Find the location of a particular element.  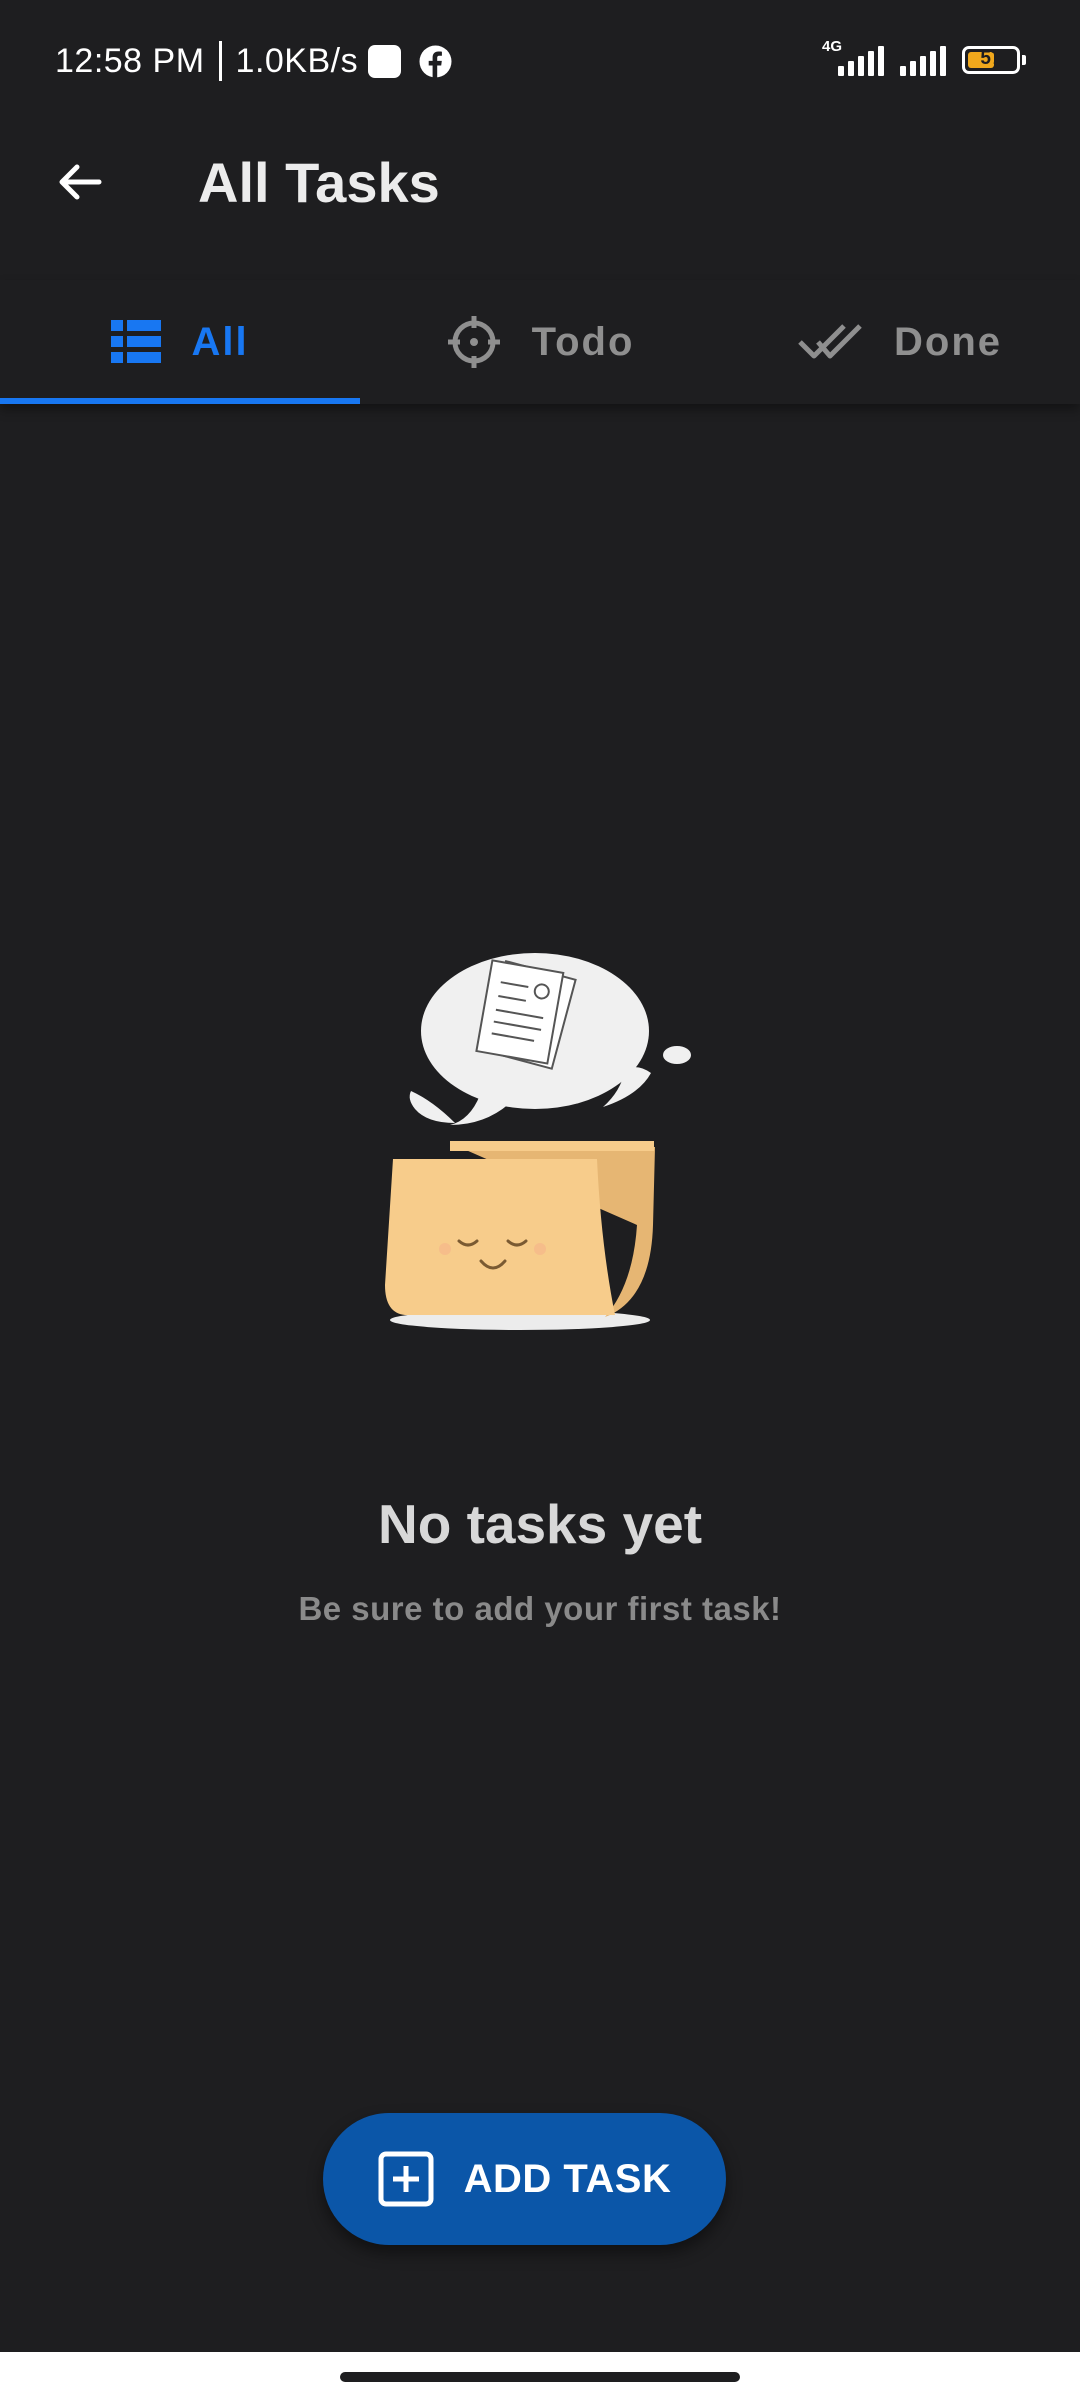

add-task-button: ADD TASK is located at coordinates (524, 2179).